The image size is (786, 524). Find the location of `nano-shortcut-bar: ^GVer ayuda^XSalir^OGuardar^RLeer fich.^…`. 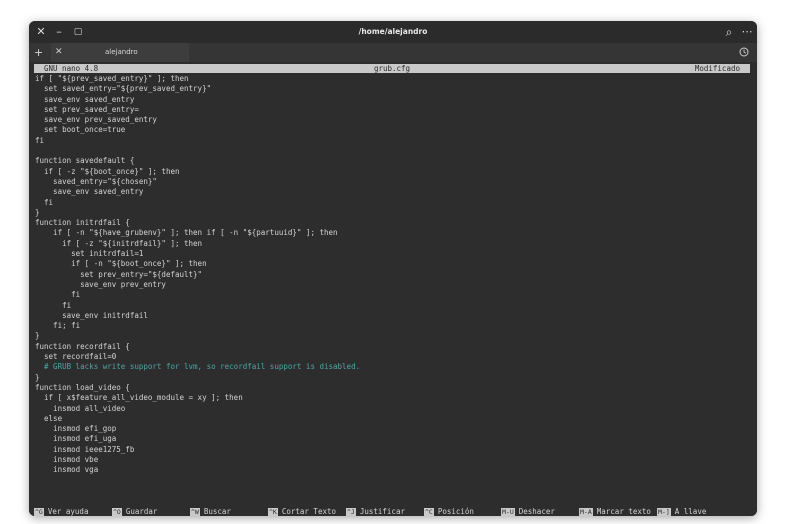

nano-shortcut-bar: ^GVer ayuda^XSalir^OGuardar^RLeer fich.^… is located at coordinates (393, 511).